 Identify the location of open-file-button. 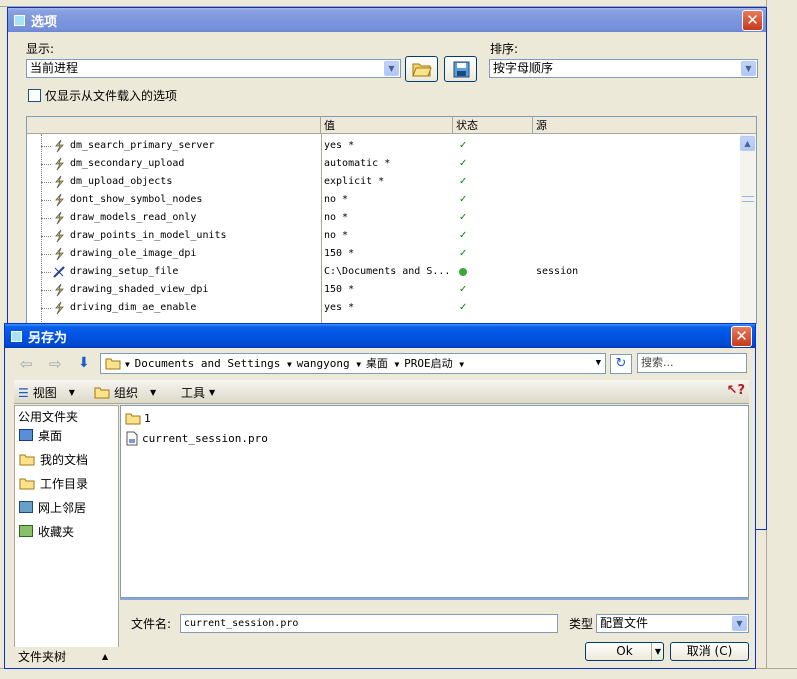
(421, 69).